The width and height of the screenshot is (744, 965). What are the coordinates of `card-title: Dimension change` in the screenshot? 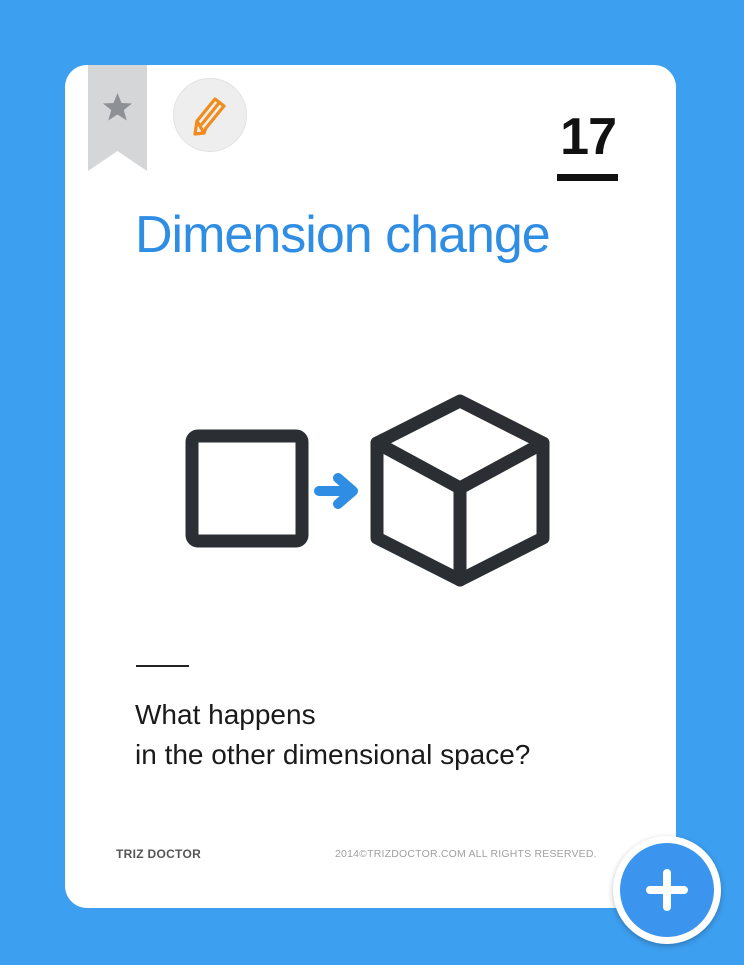 It's located at (343, 235).